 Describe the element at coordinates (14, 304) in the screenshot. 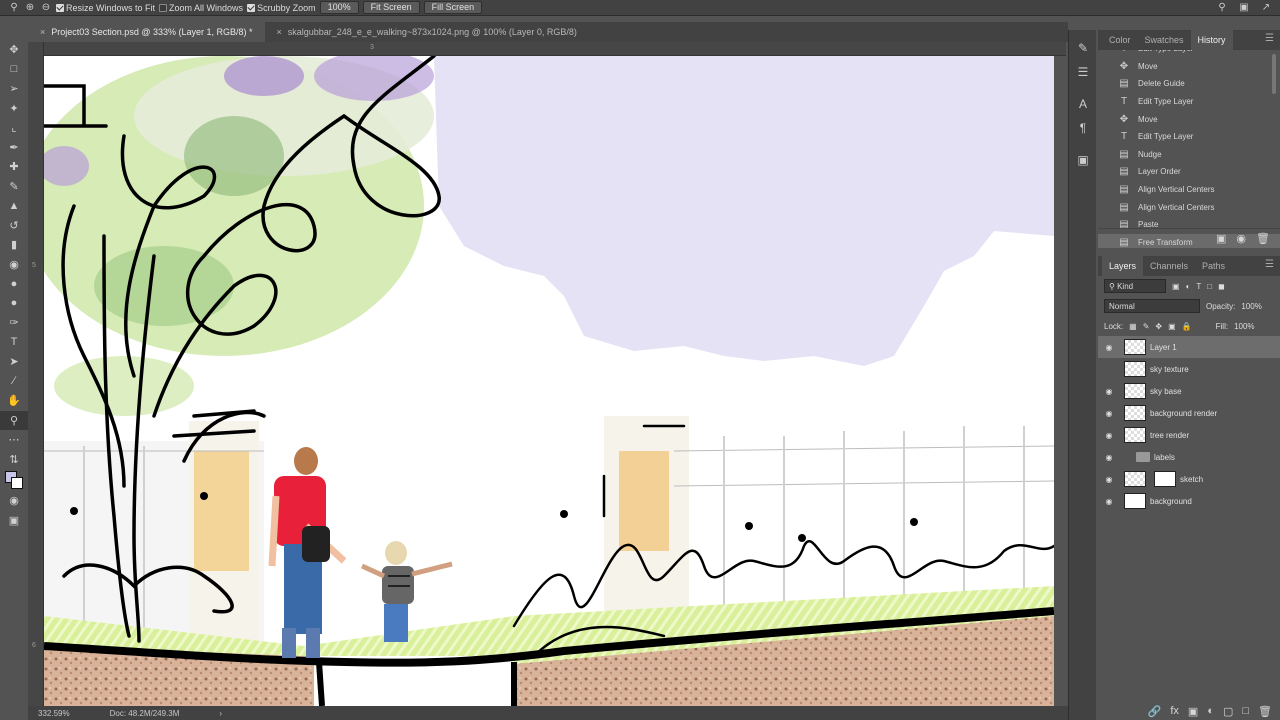

I see `blur-tool-icon: ●` at that location.